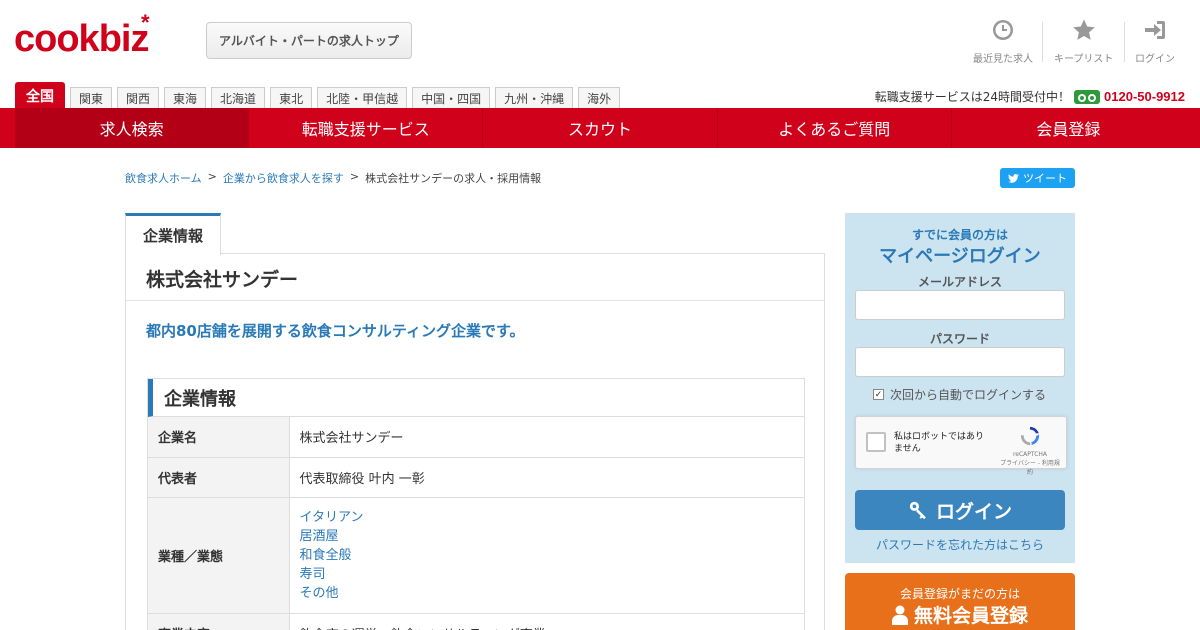 The width and height of the screenshot is (1200, 630). Describe the element at coordinates (1045, 178) in the screenshot. I see `tweet-label: ツイート` at that location.